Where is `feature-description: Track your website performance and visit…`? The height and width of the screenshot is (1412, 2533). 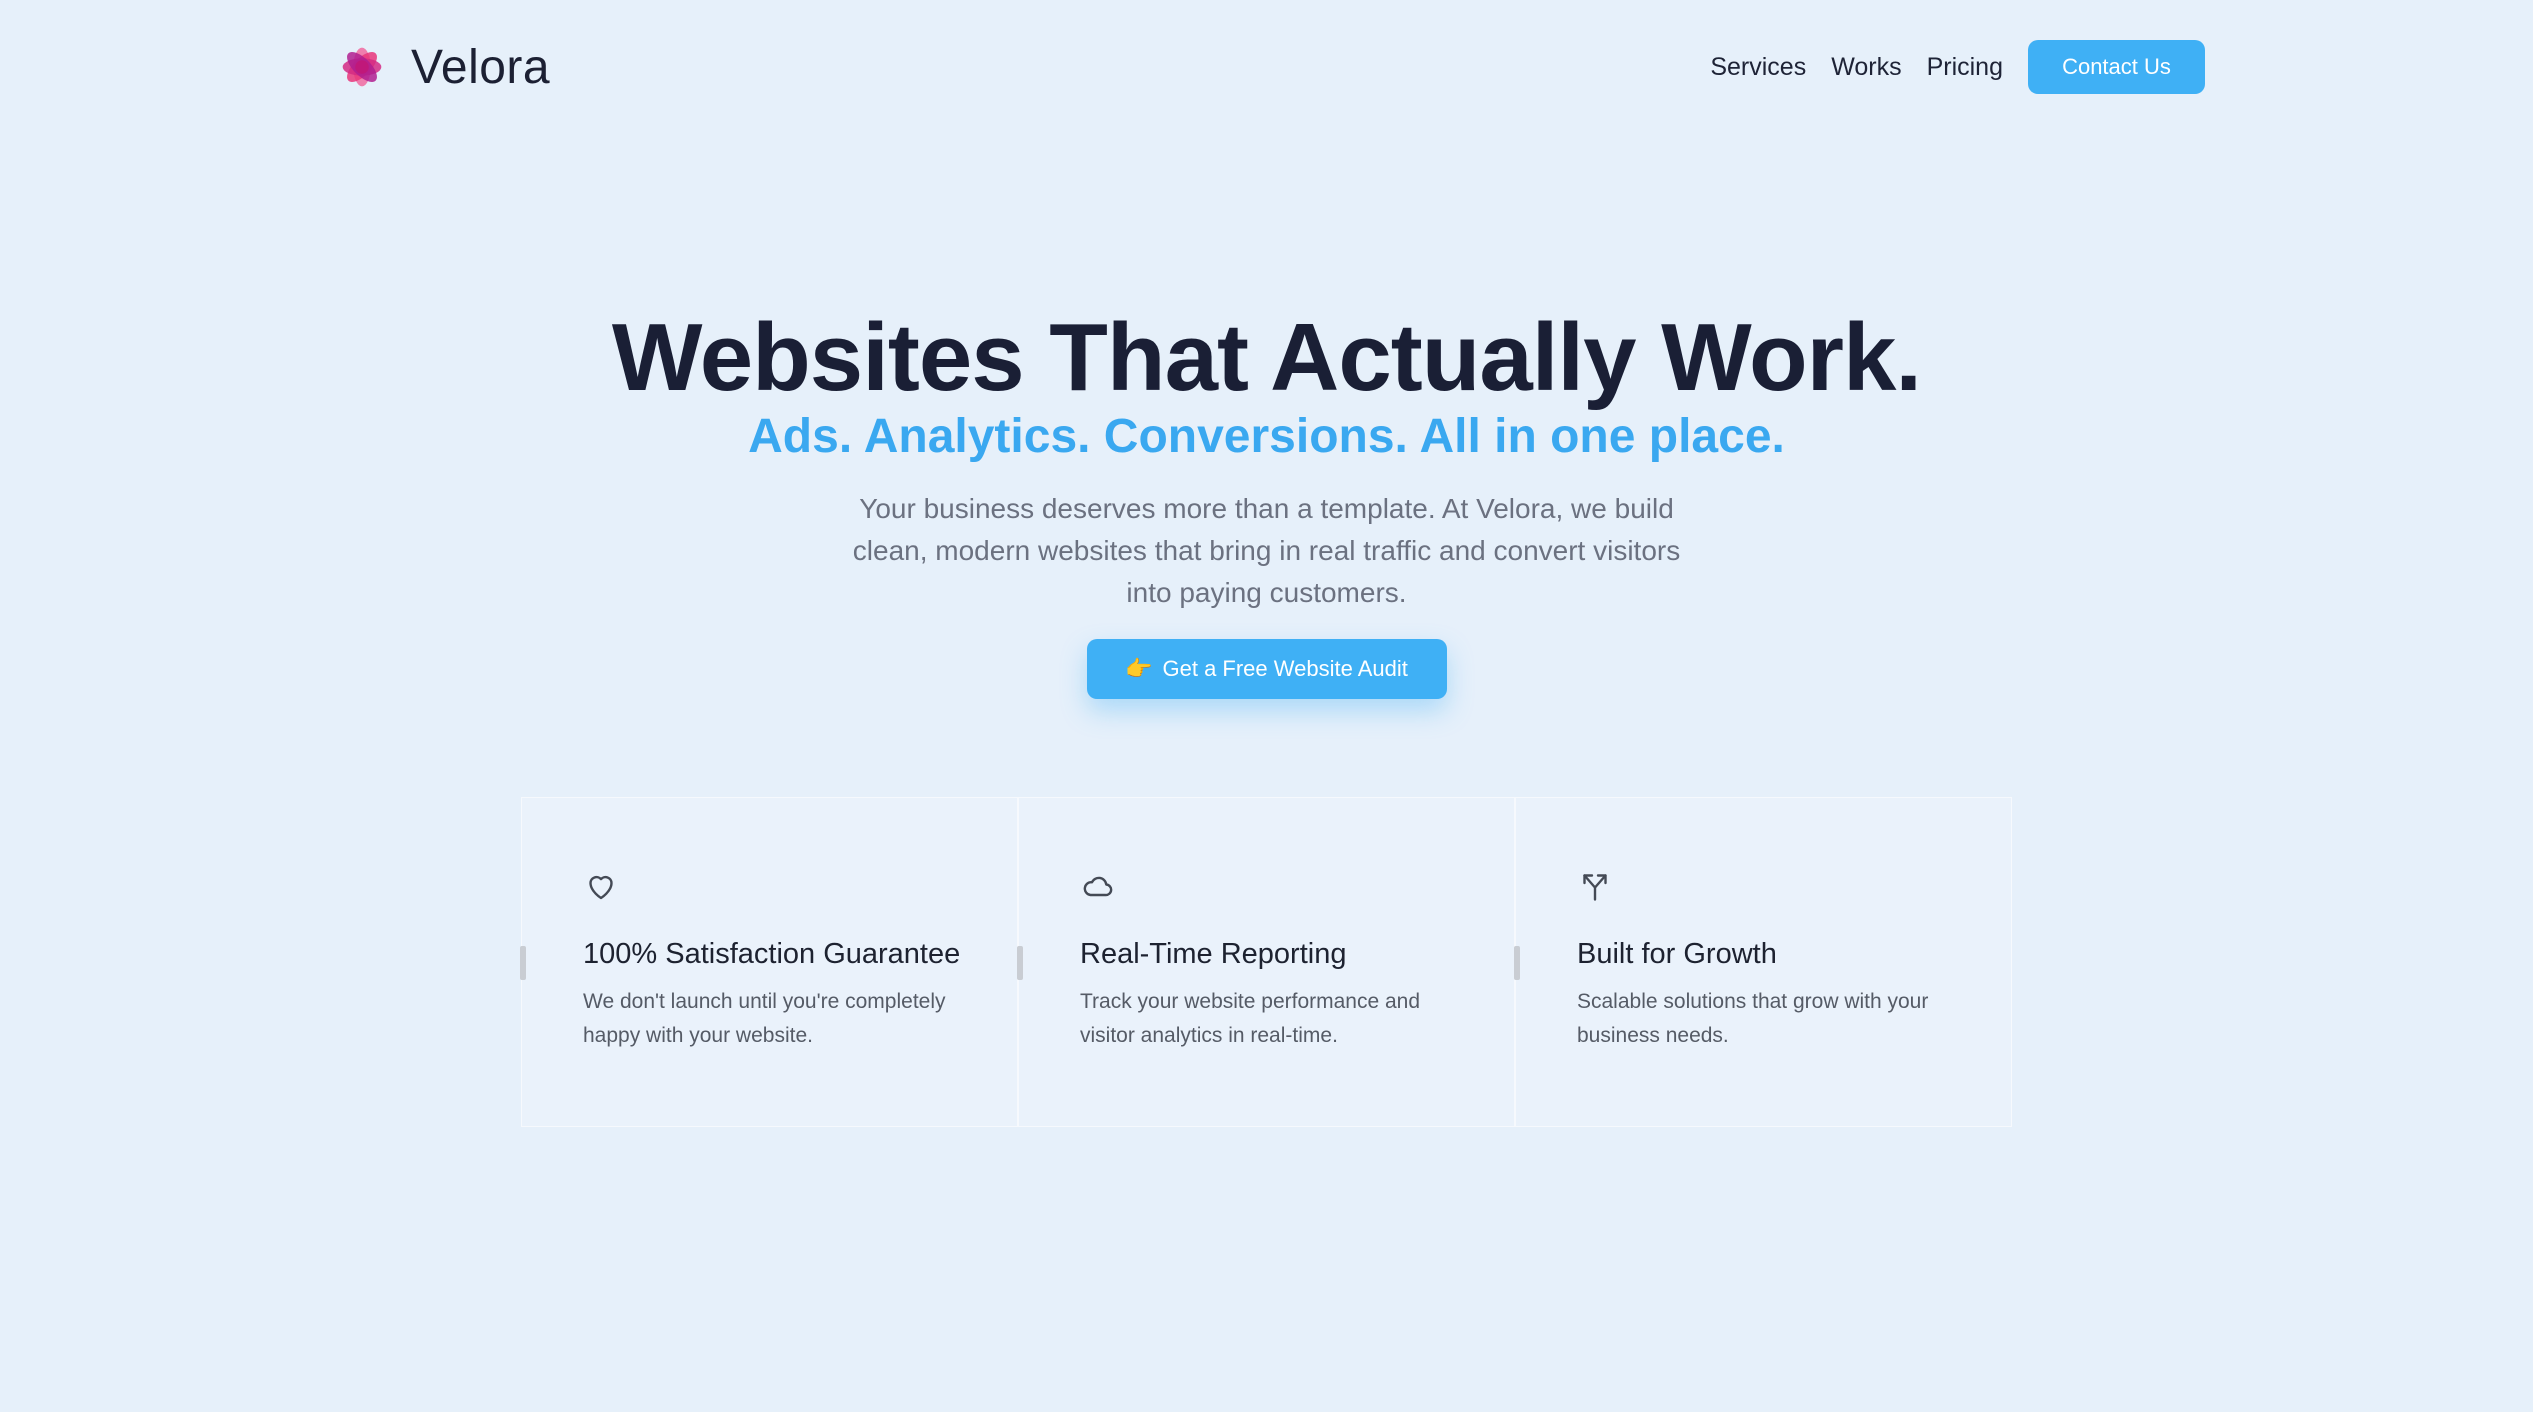
feature-description: Track your website performance and visit… is located at coordinates (1250, 1018).